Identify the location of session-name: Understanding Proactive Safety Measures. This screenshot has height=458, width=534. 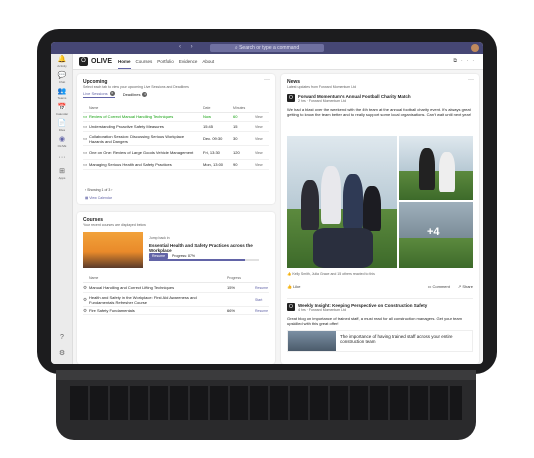
(126, 126).